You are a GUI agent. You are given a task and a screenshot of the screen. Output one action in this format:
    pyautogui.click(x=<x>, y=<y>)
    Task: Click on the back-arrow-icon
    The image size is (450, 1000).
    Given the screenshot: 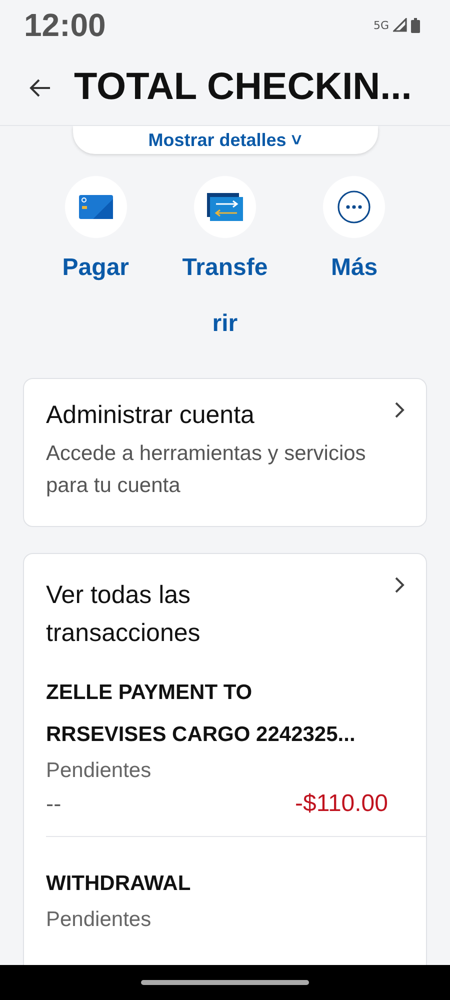 What is the action you would take?
    pyautogui.click(x=40, y=88)
    